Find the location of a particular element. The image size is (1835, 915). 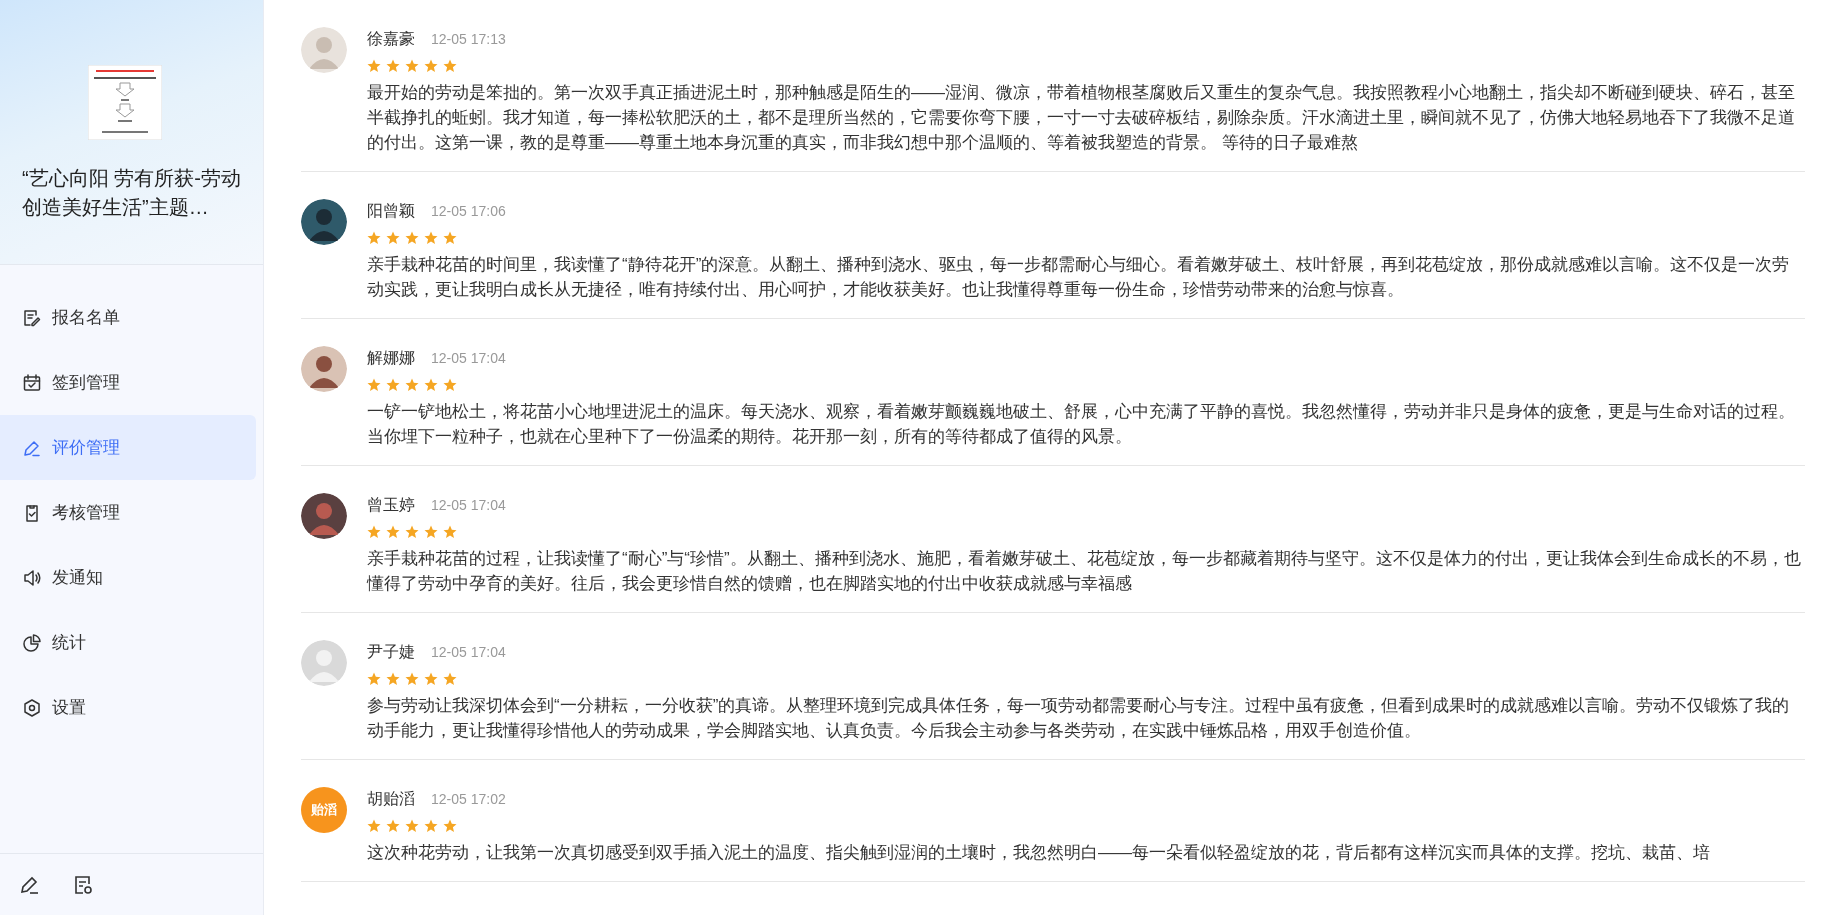

calendar-icon is located at coordinates (32, 382).